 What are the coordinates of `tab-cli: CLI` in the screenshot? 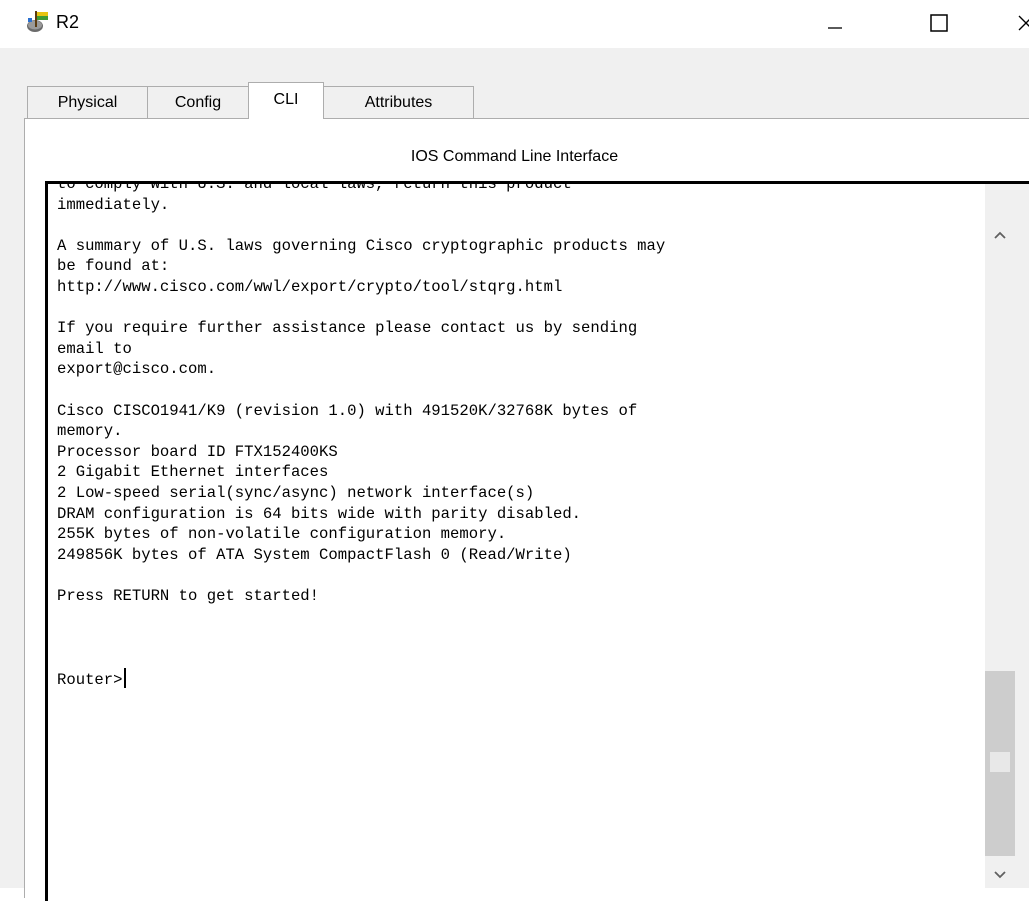 It's located at (286, 100).